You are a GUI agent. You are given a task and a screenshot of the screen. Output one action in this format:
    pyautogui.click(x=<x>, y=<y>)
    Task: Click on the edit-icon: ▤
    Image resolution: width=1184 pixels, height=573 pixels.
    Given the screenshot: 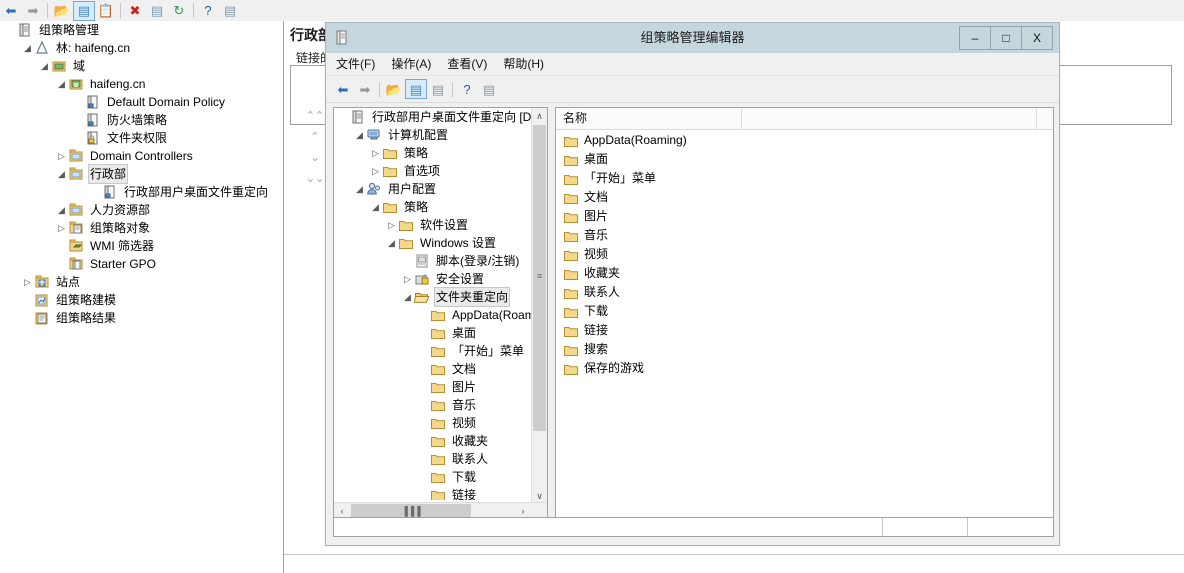 What is the action you would take?
    pyautogui.click(x=157, y=11)
    